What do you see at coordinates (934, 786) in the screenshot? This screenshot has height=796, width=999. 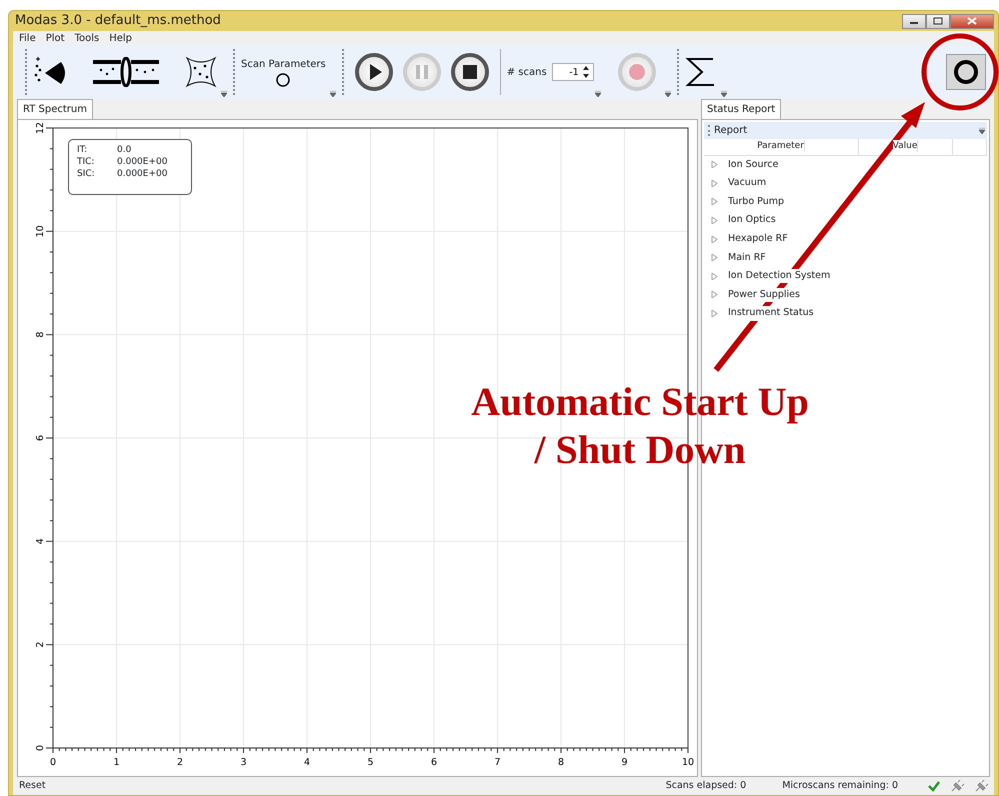 I see `checkmark-icon` at bounding box center [934, 786].